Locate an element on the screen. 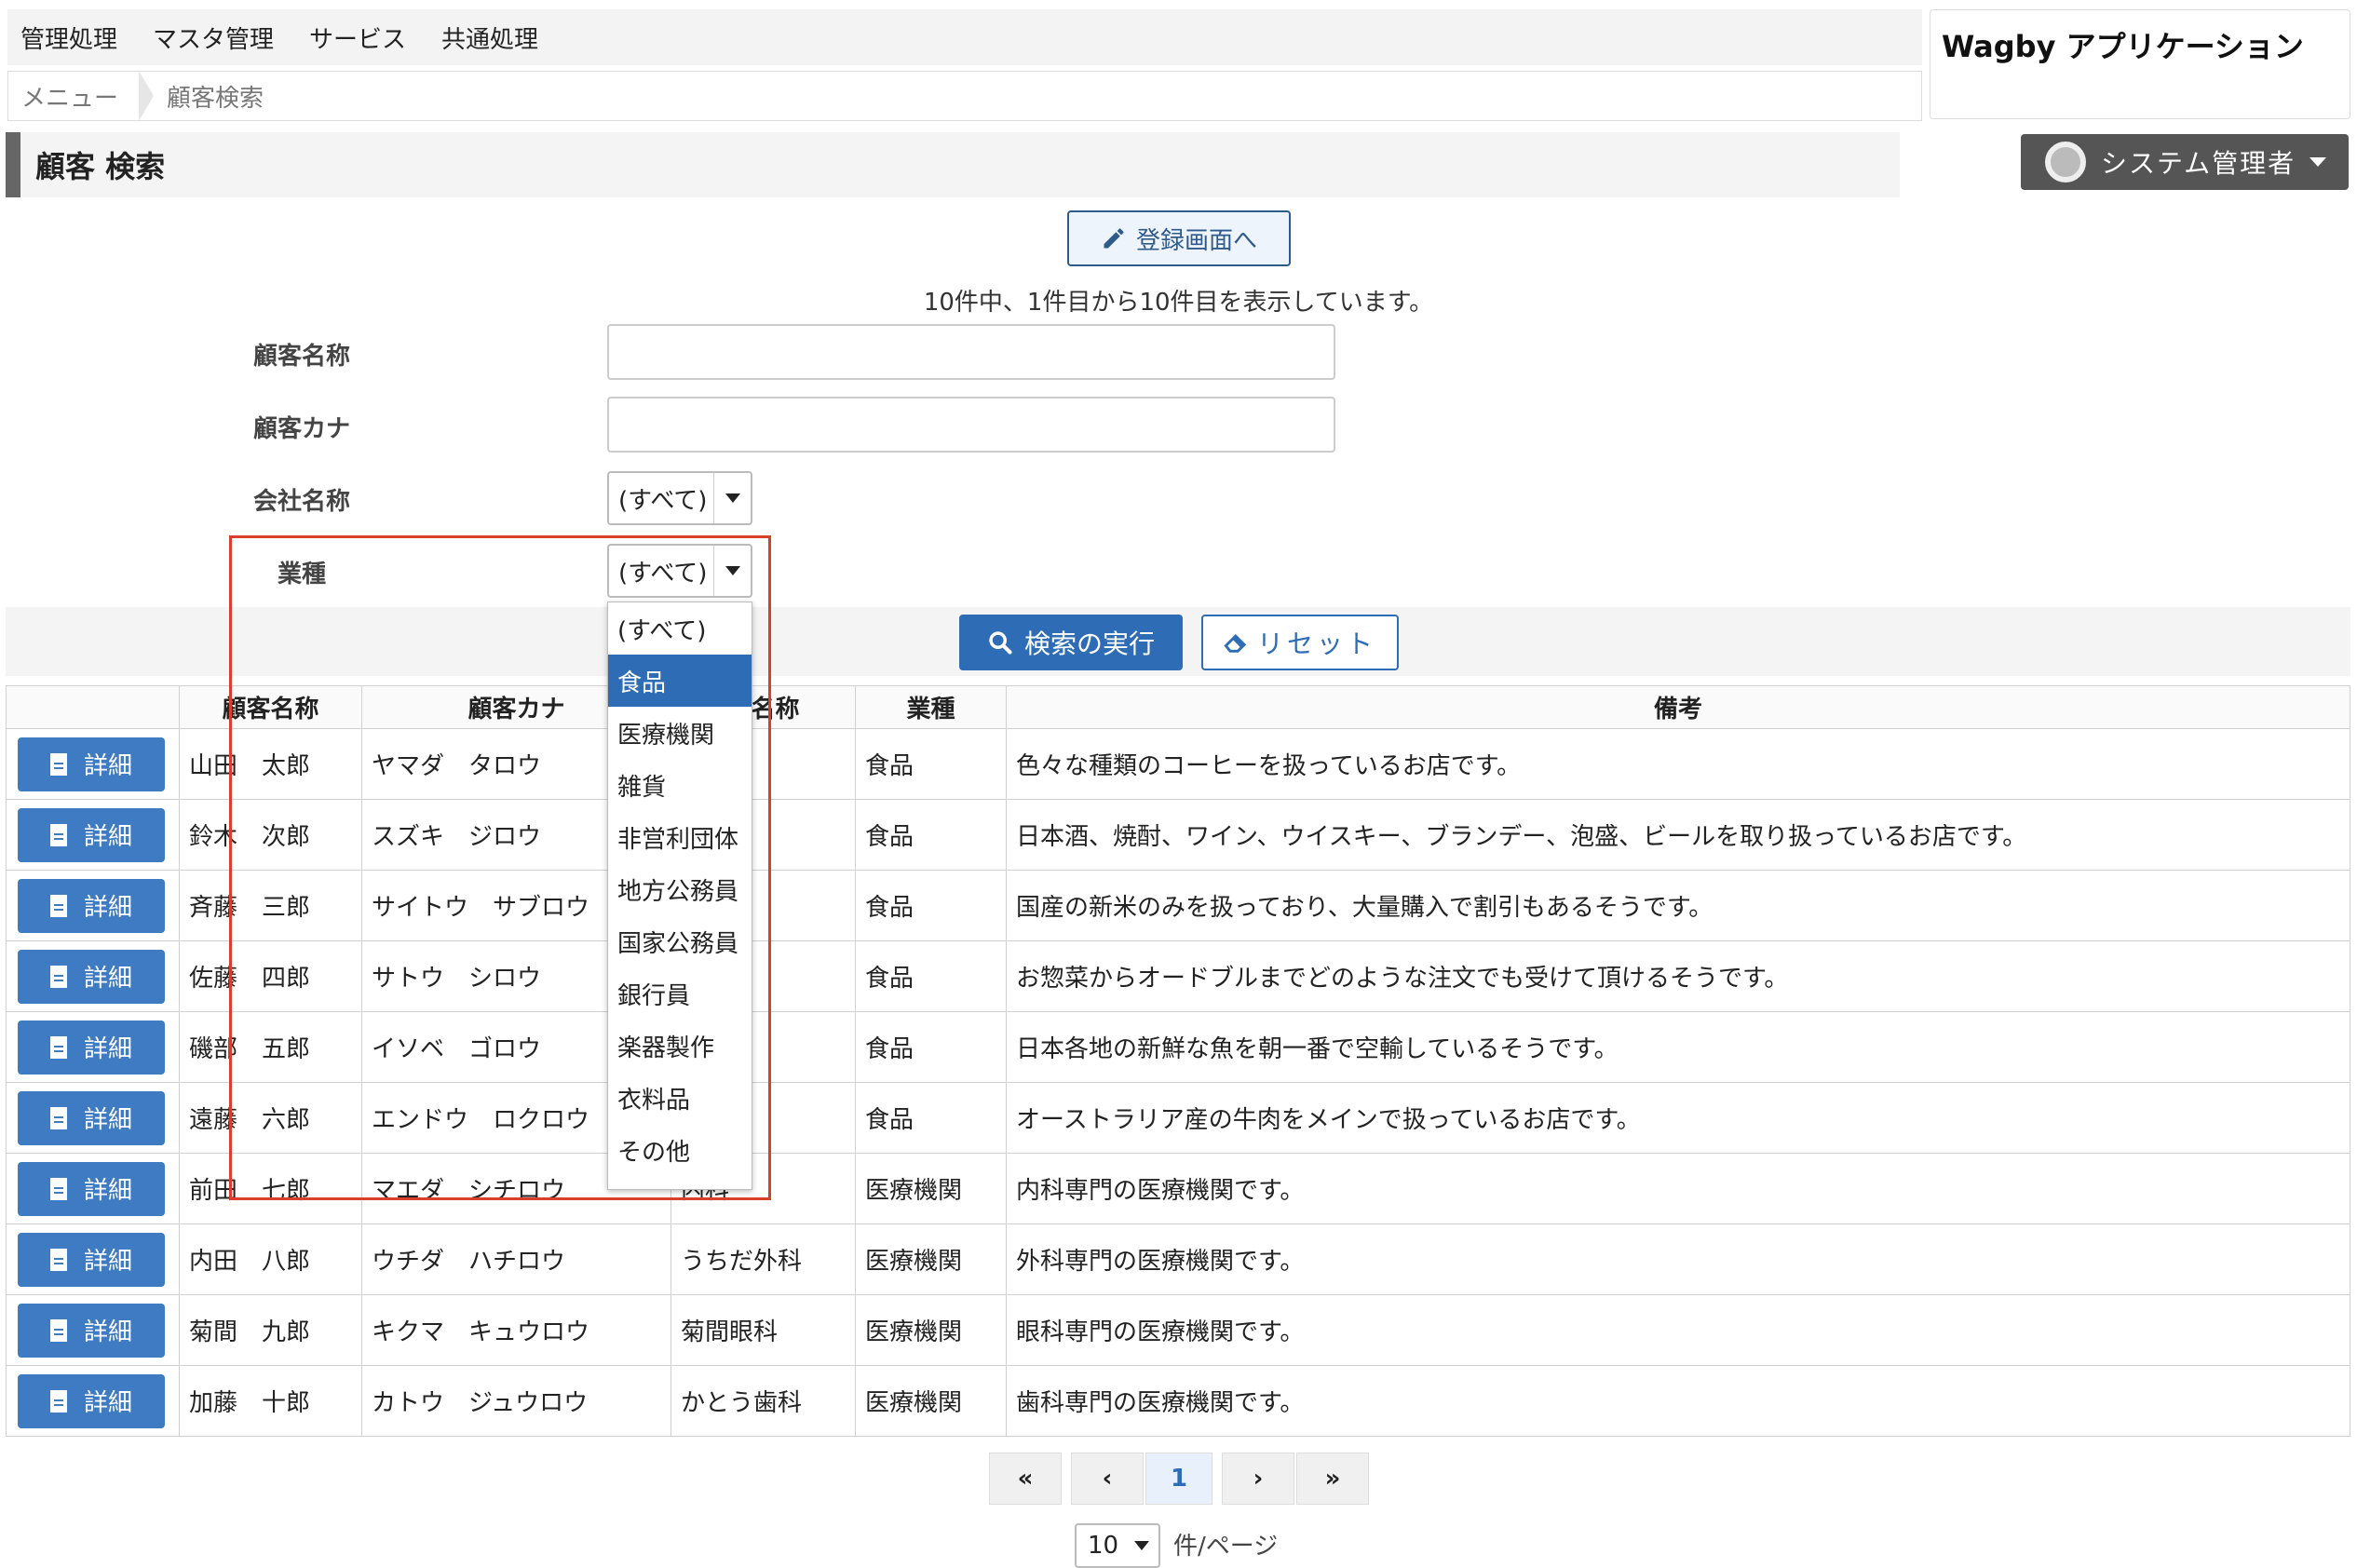 The image size is (2357, 1568). column-header-industry: 業種 is located at coordinates (931, 707).